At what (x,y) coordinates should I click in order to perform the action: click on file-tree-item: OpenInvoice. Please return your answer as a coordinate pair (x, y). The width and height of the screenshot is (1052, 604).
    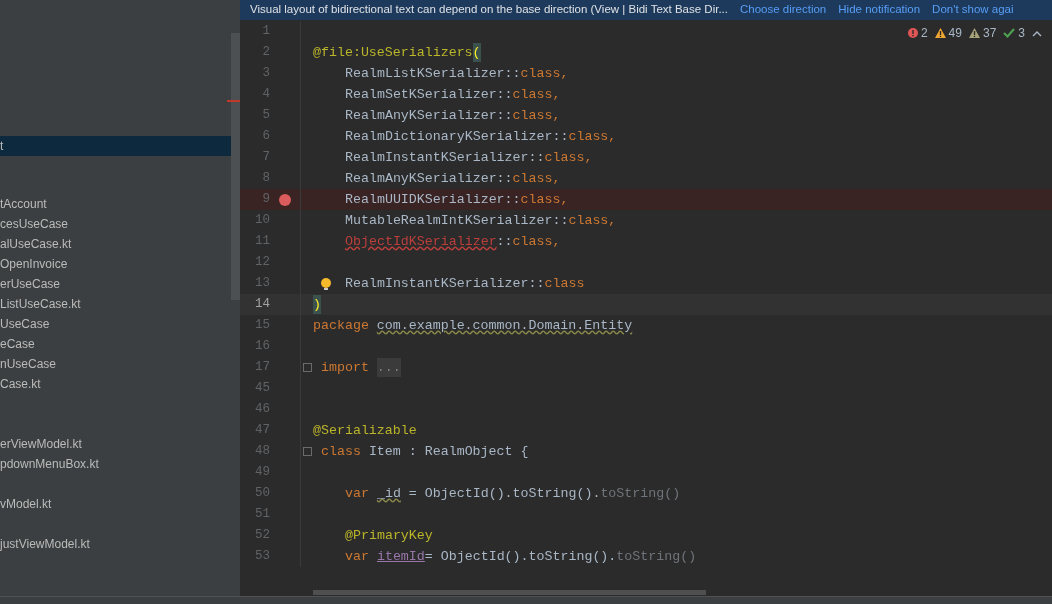
    Looking at the image, I should click on (115, 264).